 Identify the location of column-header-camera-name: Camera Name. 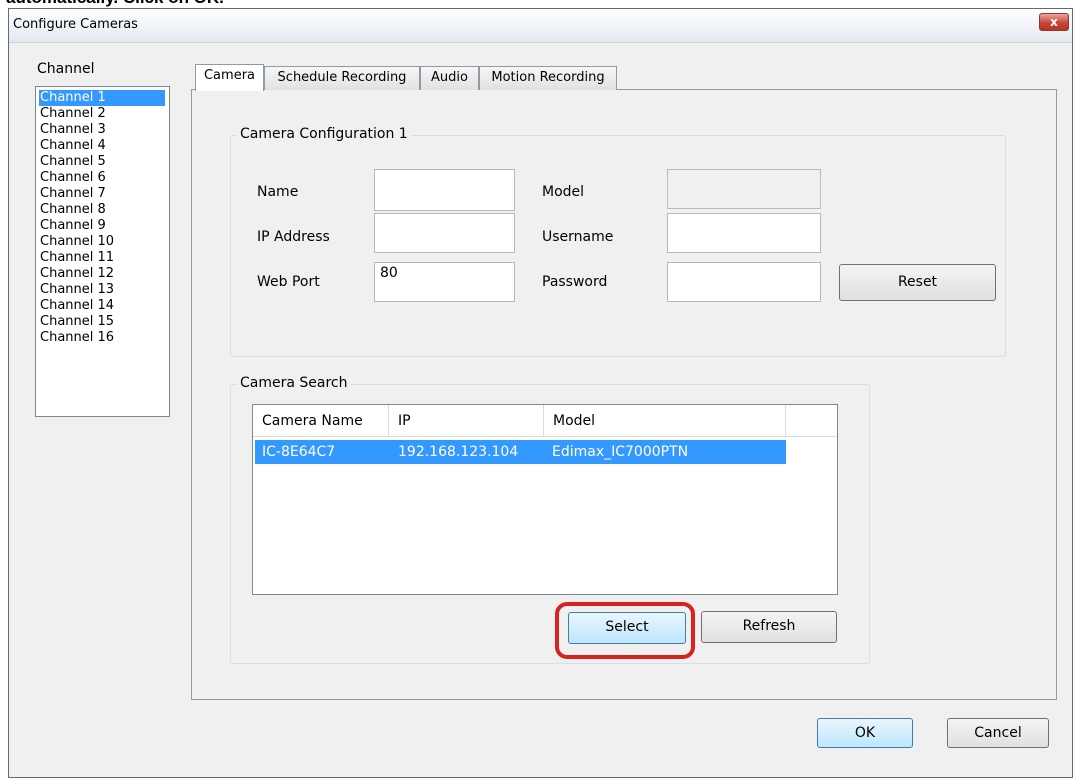
(321, 421).